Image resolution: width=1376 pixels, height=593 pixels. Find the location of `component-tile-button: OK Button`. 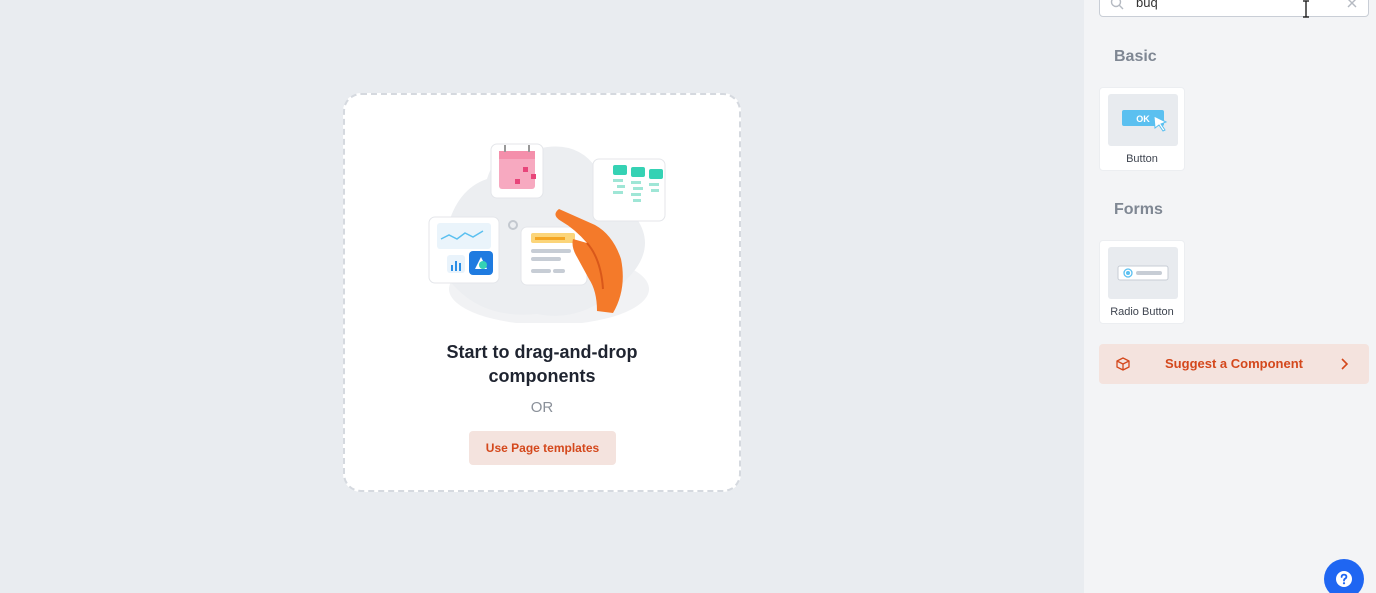

component-tile-button: OK Button is located at coordinates (1142, 129).